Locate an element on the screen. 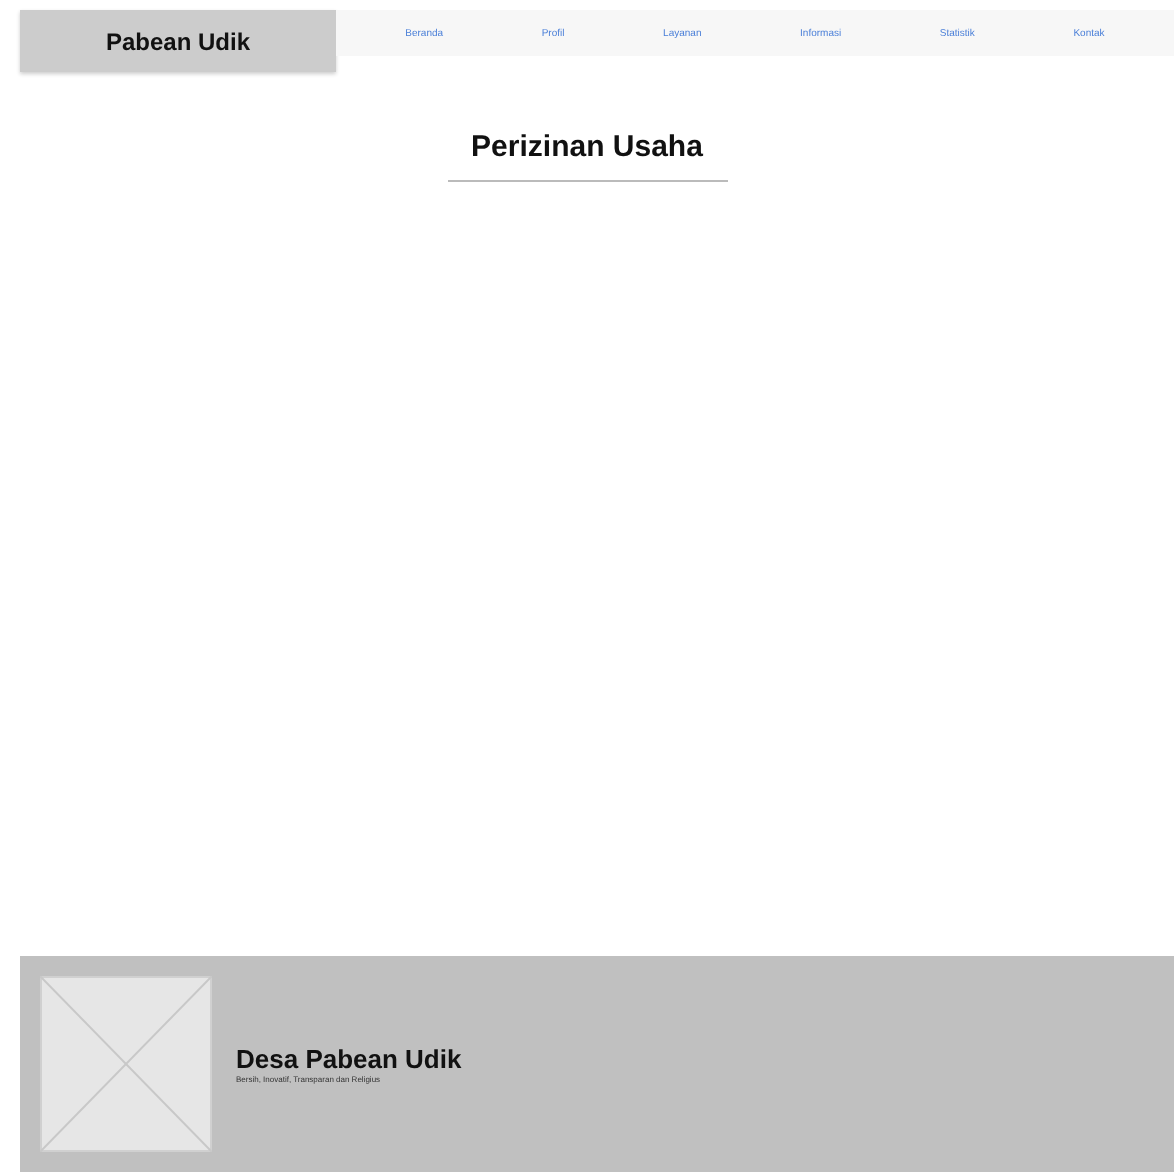 The height and width of the screenshot is (1172, 1174). site-logo: Pabean Udik is located at coordinates (178, 41).